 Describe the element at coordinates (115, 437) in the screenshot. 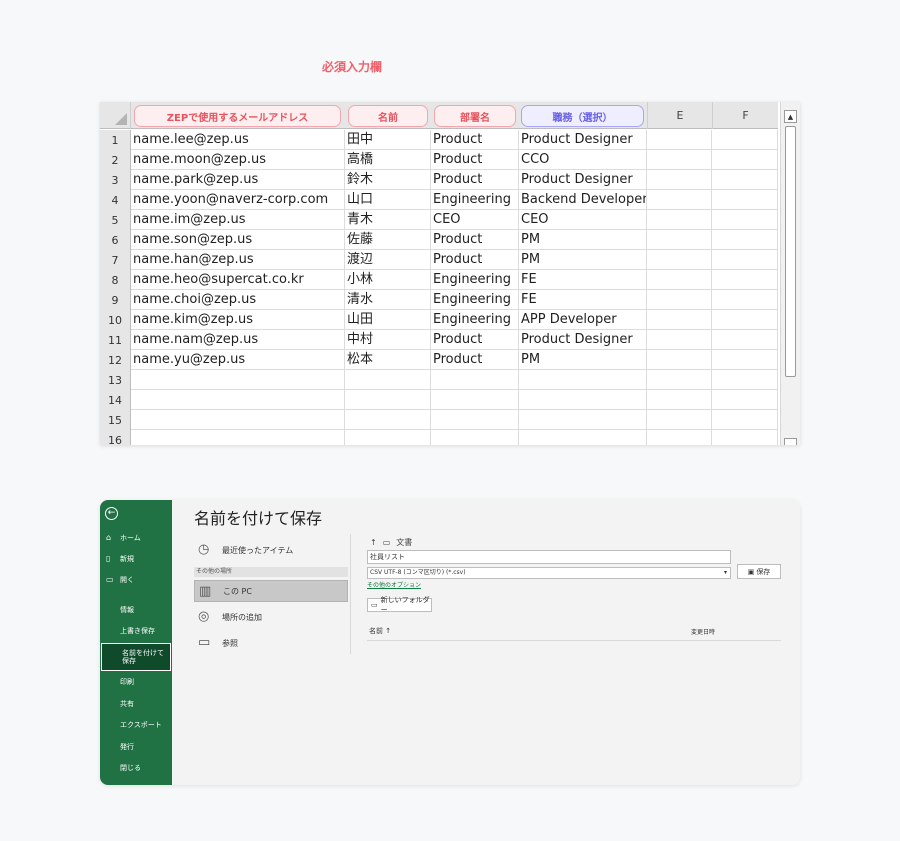

I see `row-number: 16` at that location.